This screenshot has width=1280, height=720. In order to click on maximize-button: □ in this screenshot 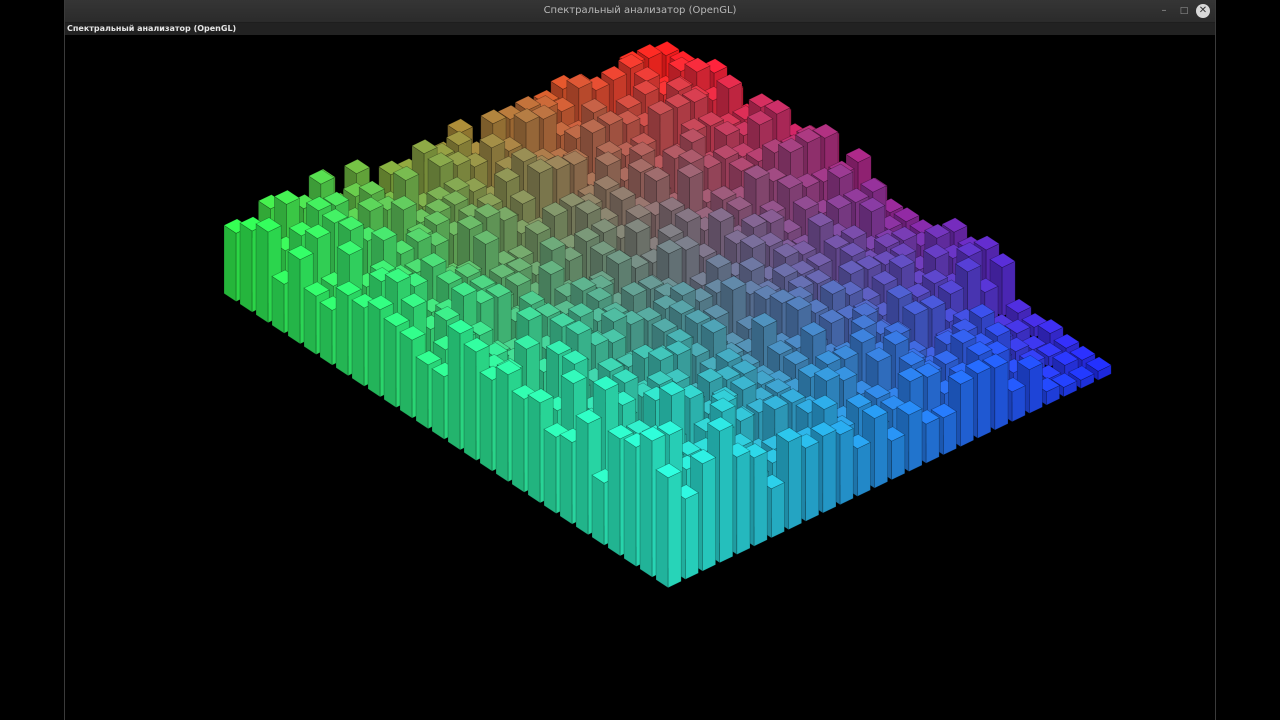, I will do `click(1184, 11)`.